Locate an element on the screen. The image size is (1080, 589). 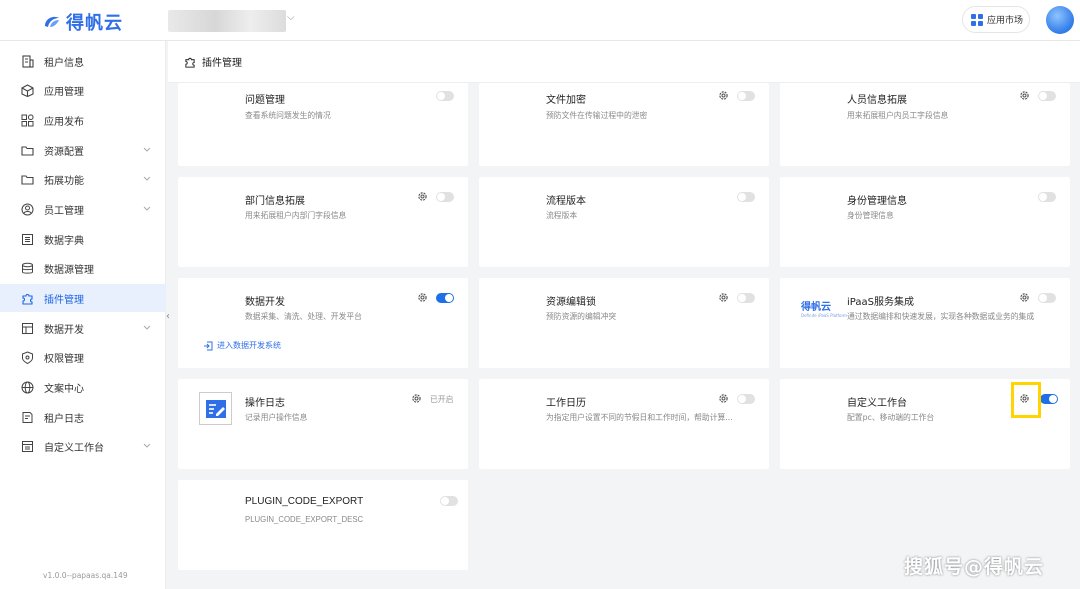
app-market-label: 应用市场 is located at coordinates (1005, 21).